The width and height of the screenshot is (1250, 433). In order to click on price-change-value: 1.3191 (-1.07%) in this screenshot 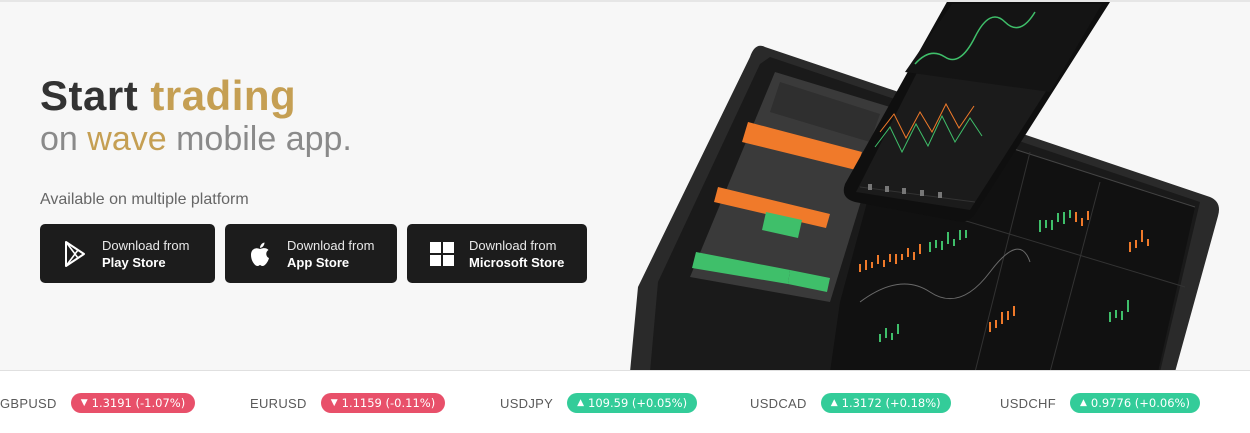, I will do `click(138, 403)`.